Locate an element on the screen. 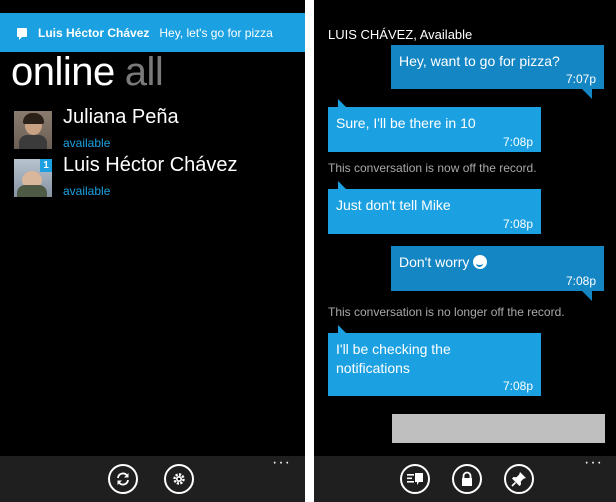 Image resolution: width=616 pixels, height=502 pixels. gear-icon is located at coordinates (179, 479).